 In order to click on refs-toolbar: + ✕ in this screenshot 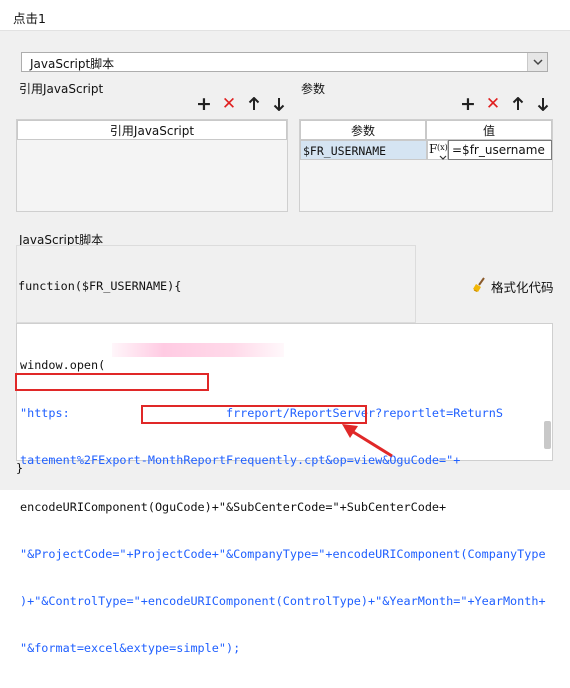, I will do `click(241, 104)`.